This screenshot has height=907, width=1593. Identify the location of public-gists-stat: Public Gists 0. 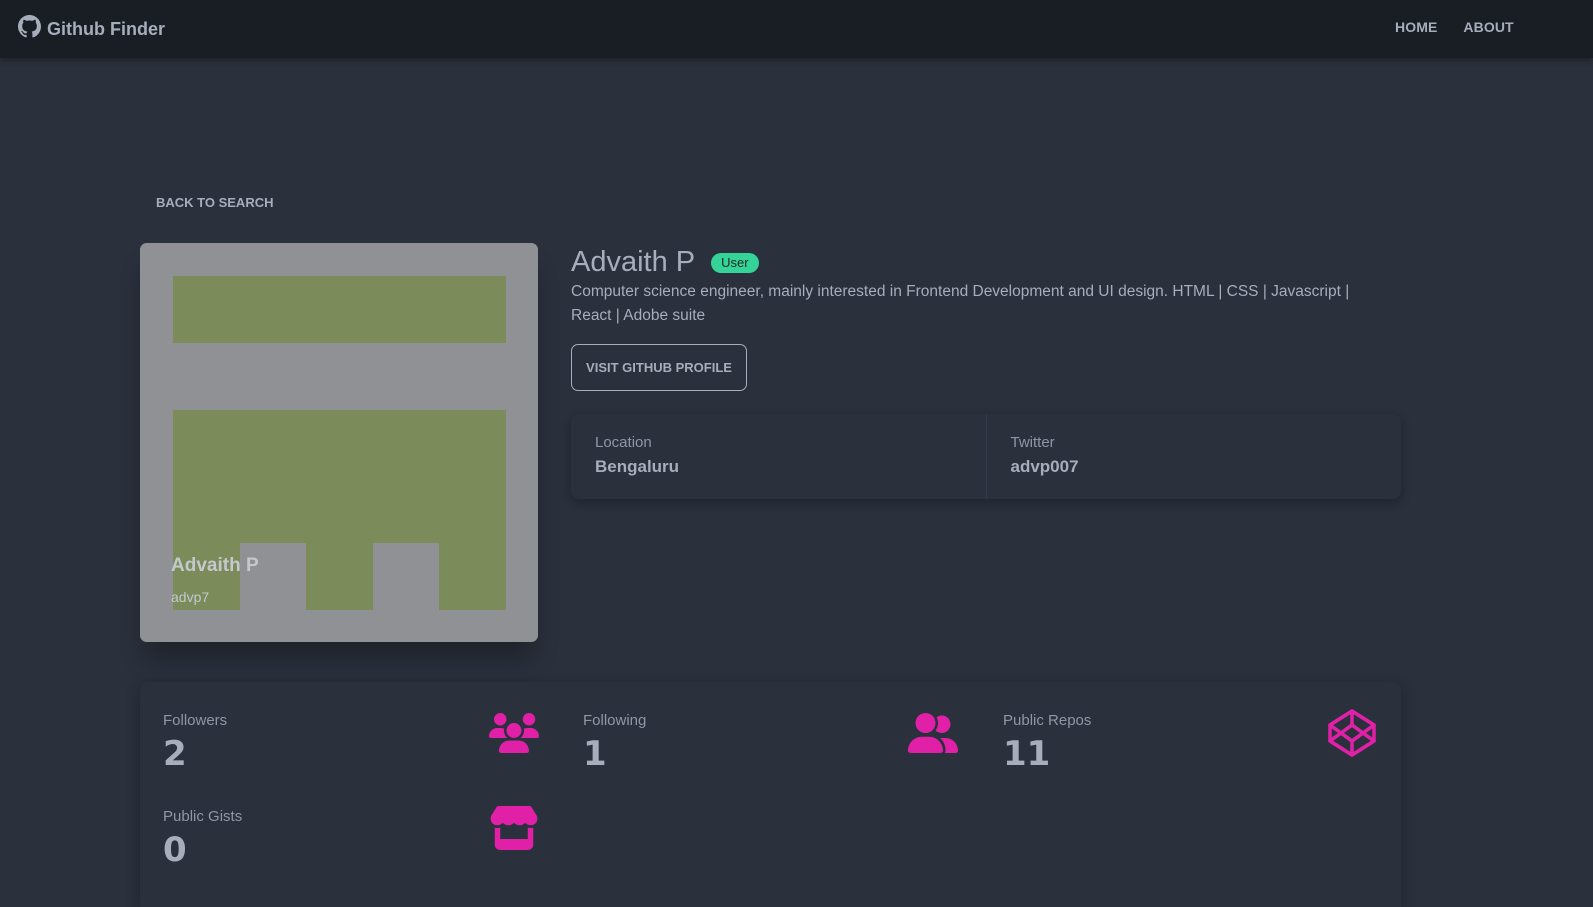
(340, 824).